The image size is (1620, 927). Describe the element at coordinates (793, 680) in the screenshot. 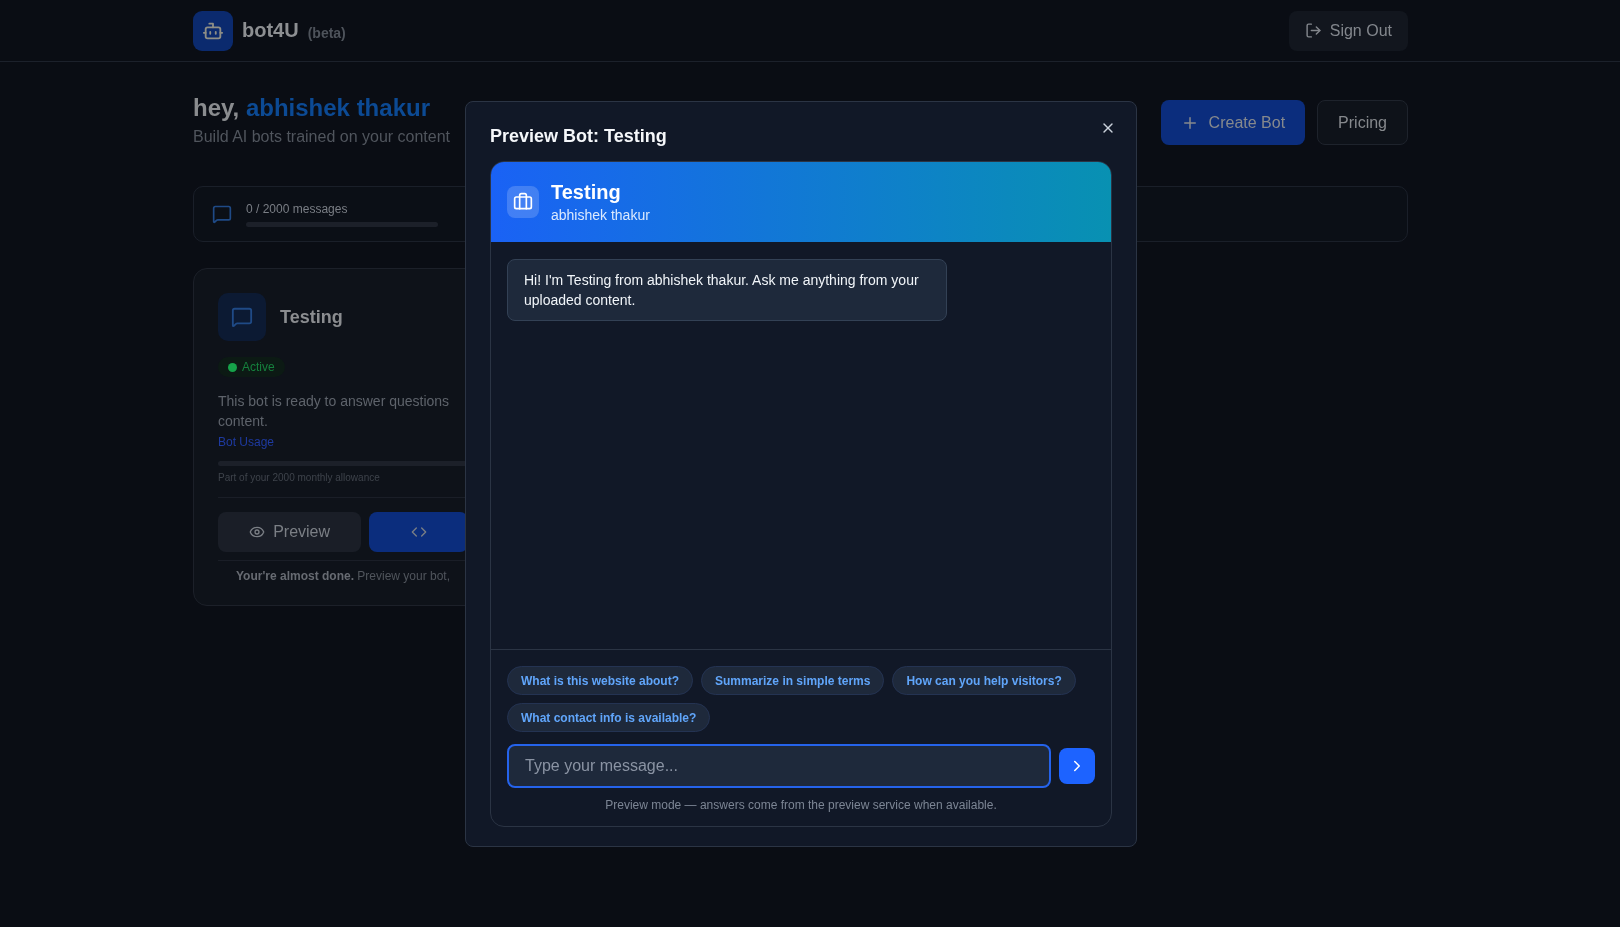

I see `suggestion-chip: Summarize in simple terms` at that location.